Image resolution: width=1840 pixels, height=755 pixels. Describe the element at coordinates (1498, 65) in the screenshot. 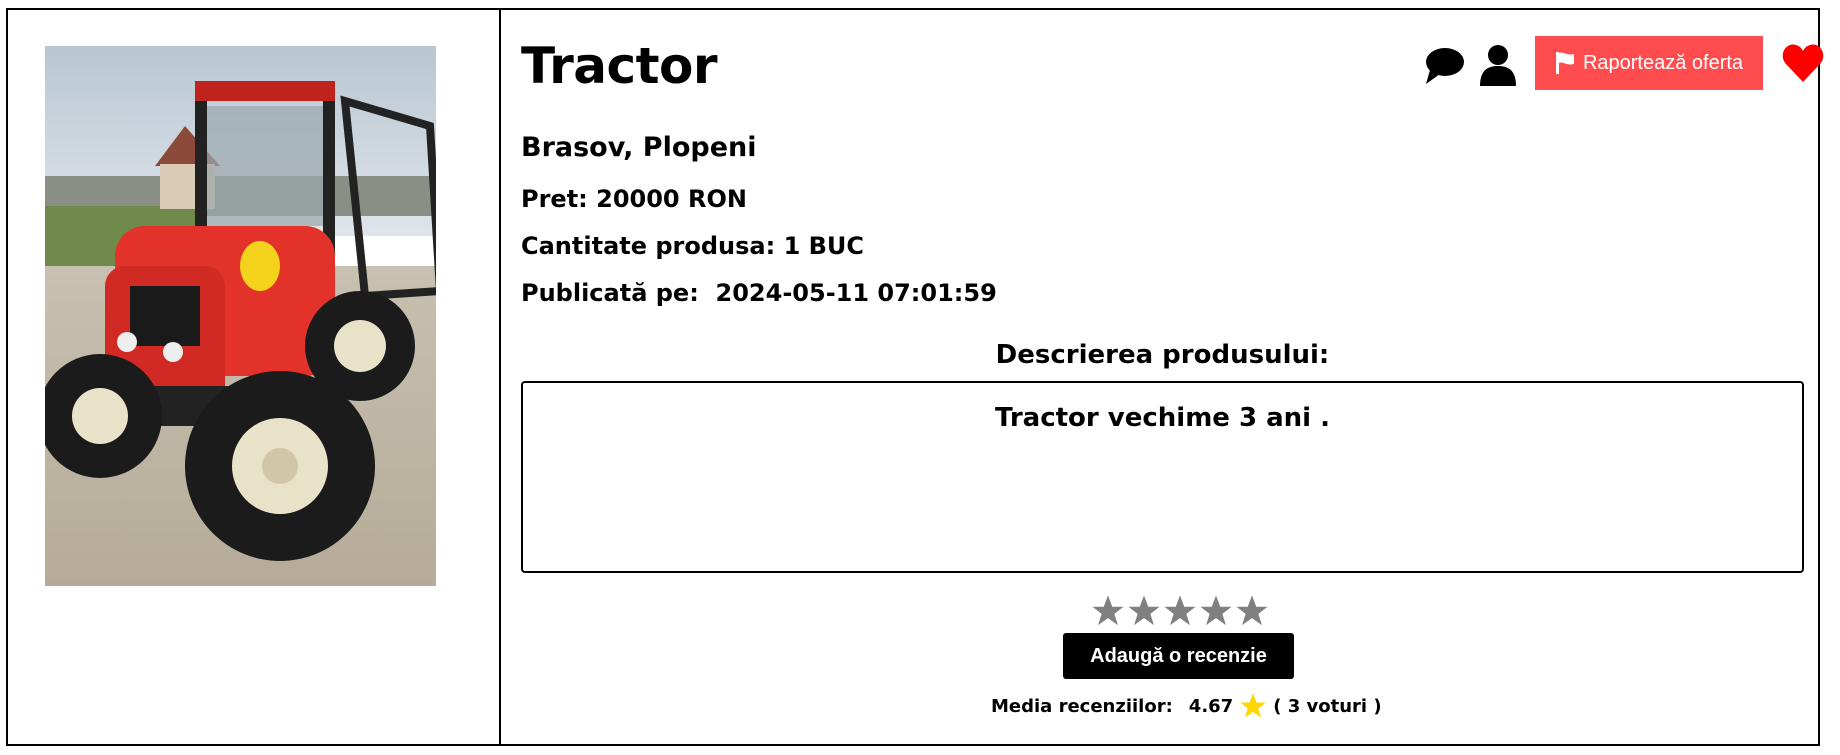

I see `user-icon` at that location.